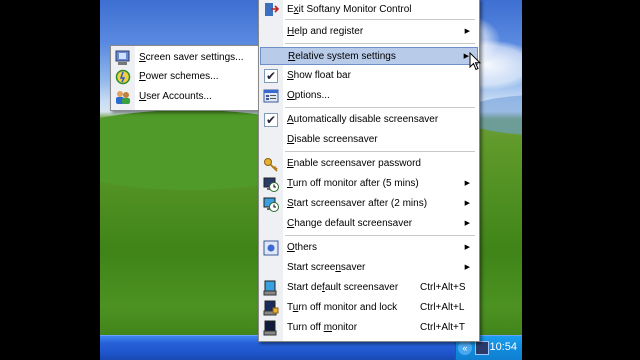 The width and height of the screenshot is (640, 360). What do you see at coordinates (348, 307) in the screenshot?
I see `label-text: rn off monitor and lock` at bounding box center [348, 307].